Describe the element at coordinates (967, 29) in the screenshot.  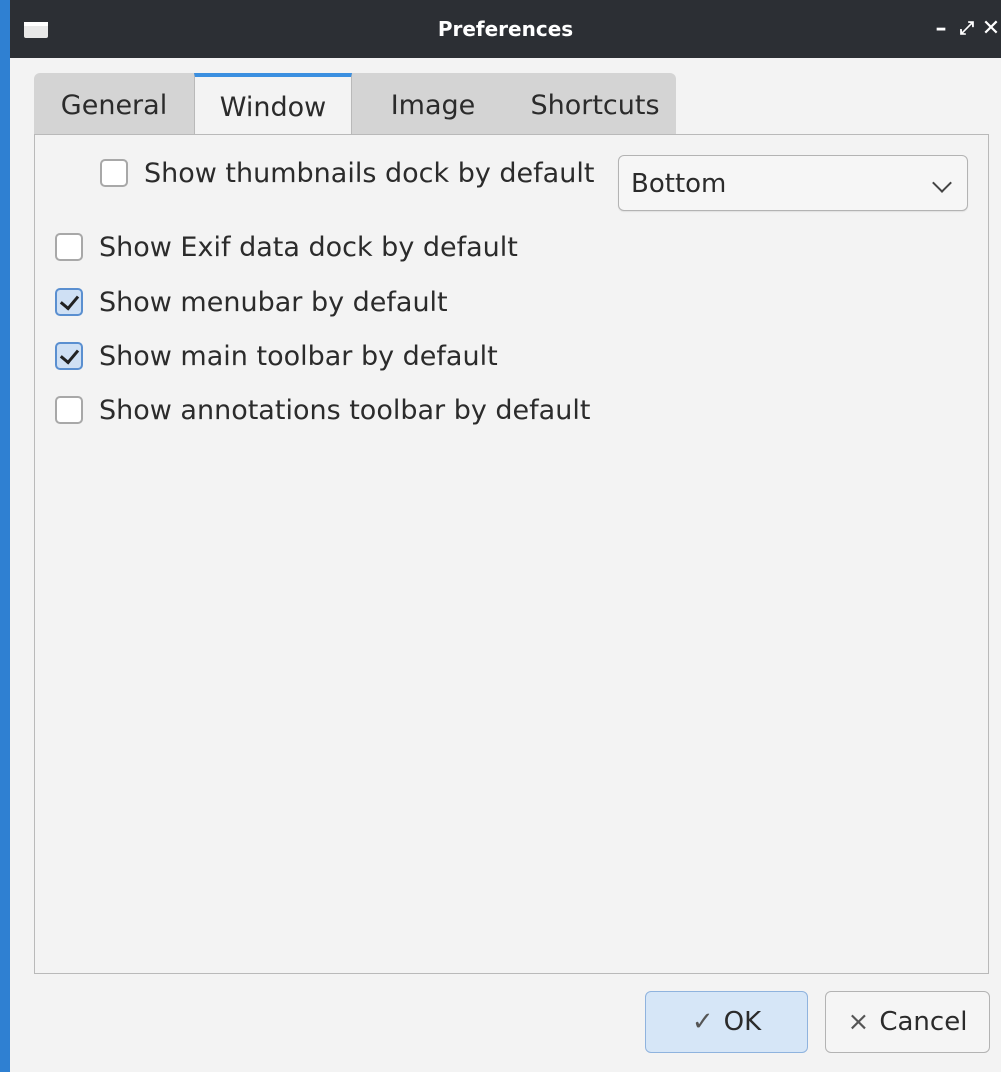
I see `maximize-icon: ⤢` at that location.